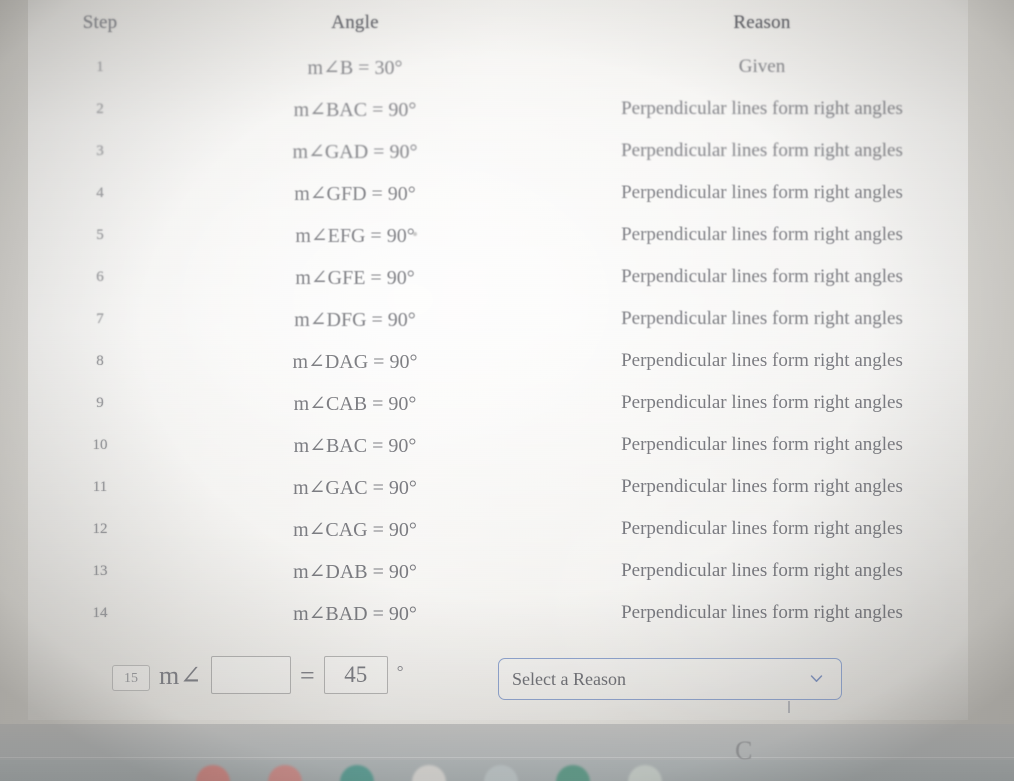  Describe the element at coordinates (355, 403) in the screenshot. I see `cell-angle: m∠CAB = 90°` at that location.